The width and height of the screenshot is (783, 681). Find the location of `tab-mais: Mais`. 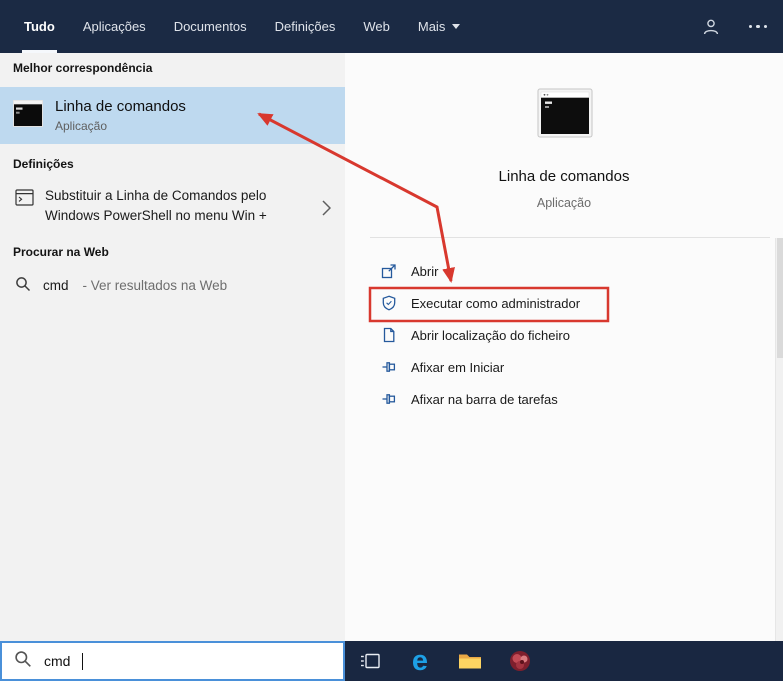

tab-mais: Mais is located at coordinates (439, 26).